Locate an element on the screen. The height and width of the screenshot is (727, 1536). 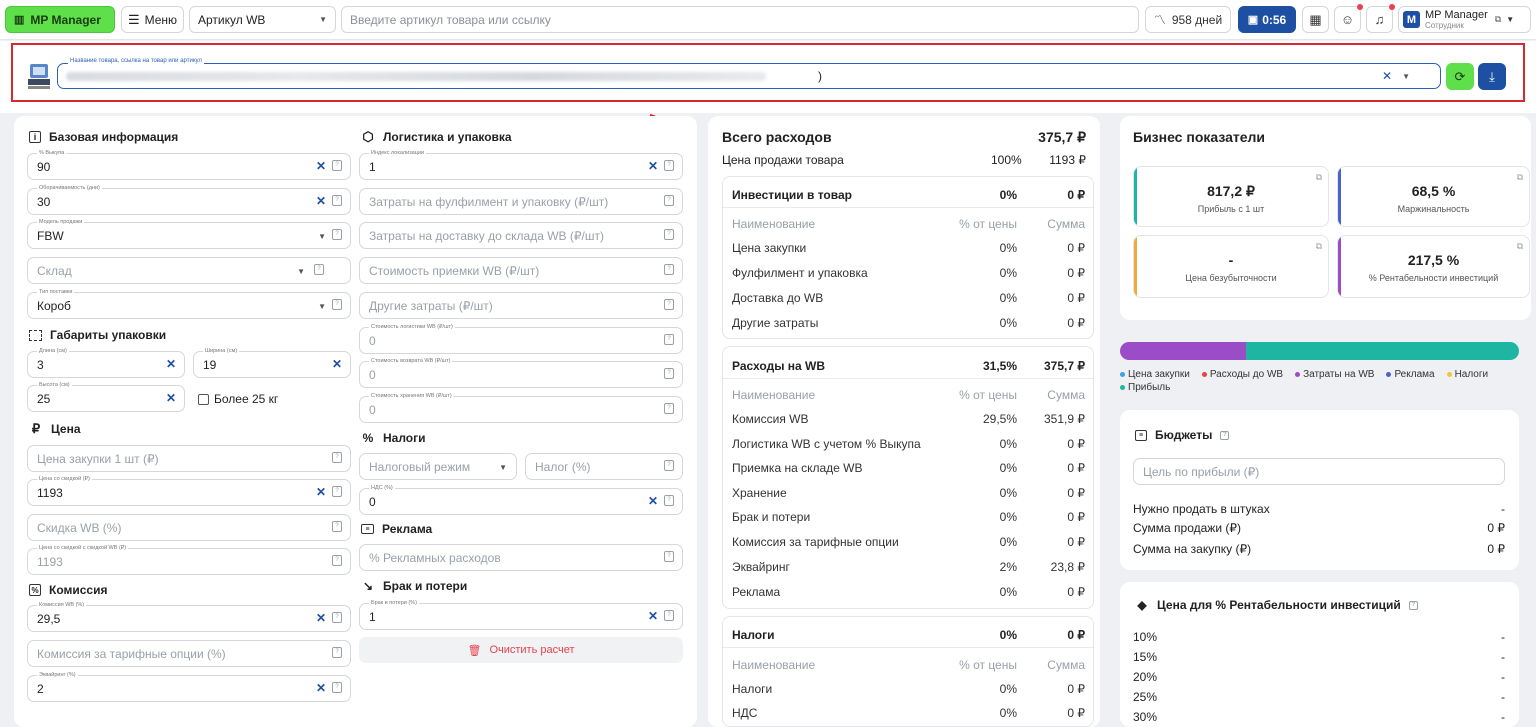
table-row: Брак и потери 0% 0 ₽ is located at coordinates (908, 518).